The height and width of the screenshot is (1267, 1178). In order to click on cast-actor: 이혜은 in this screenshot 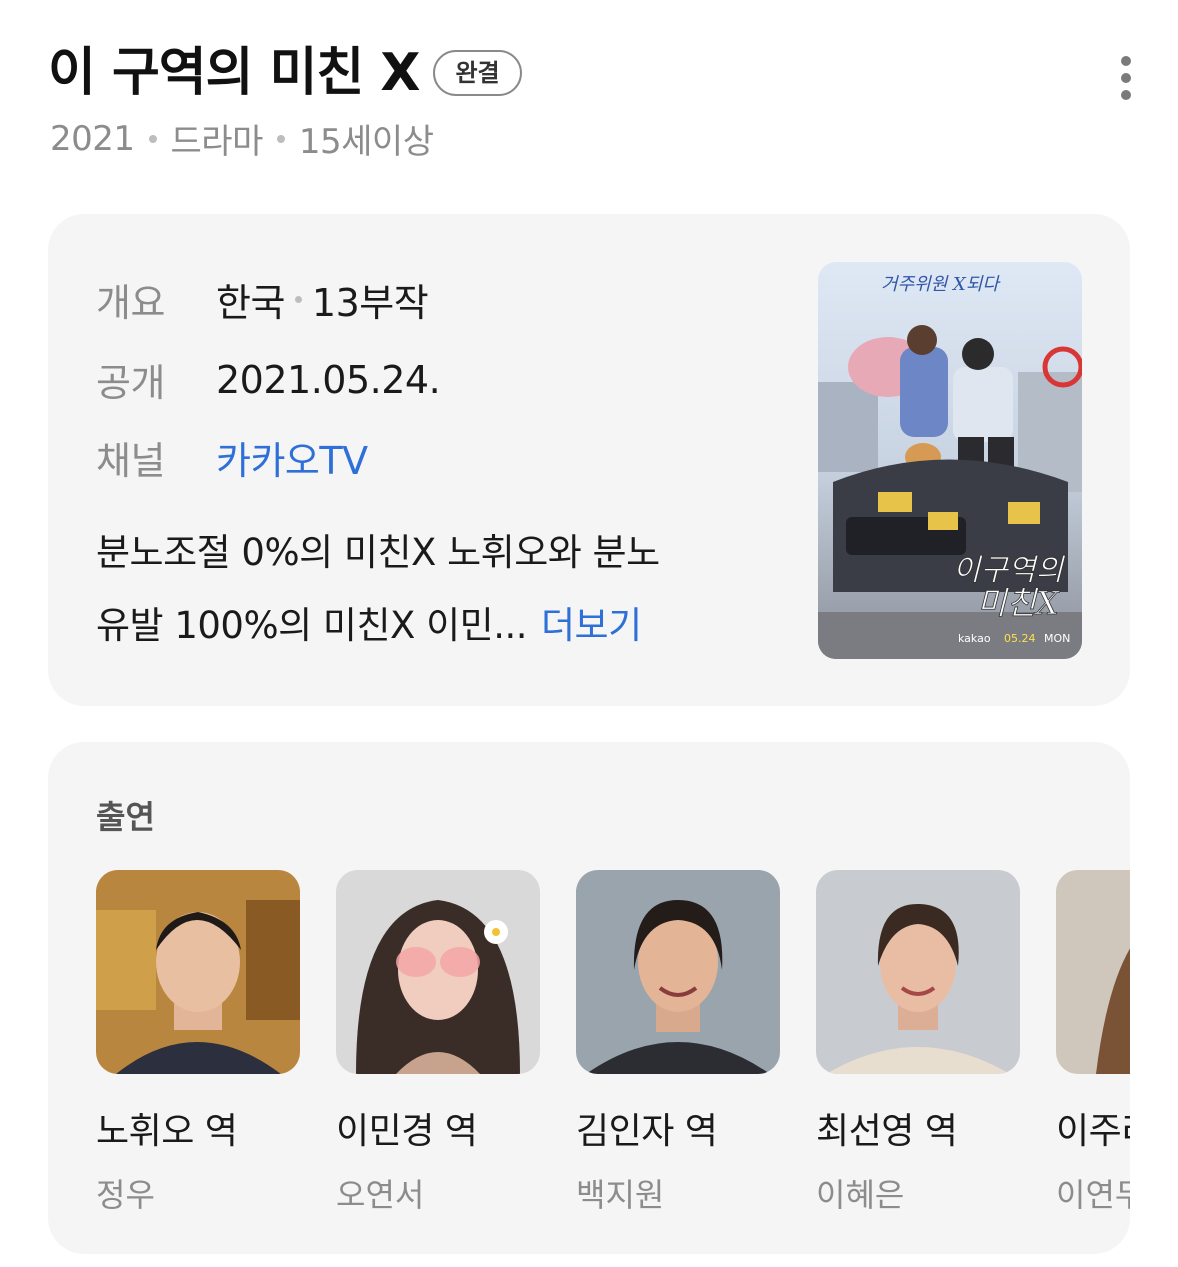, I will do `click(860, 1195)`.